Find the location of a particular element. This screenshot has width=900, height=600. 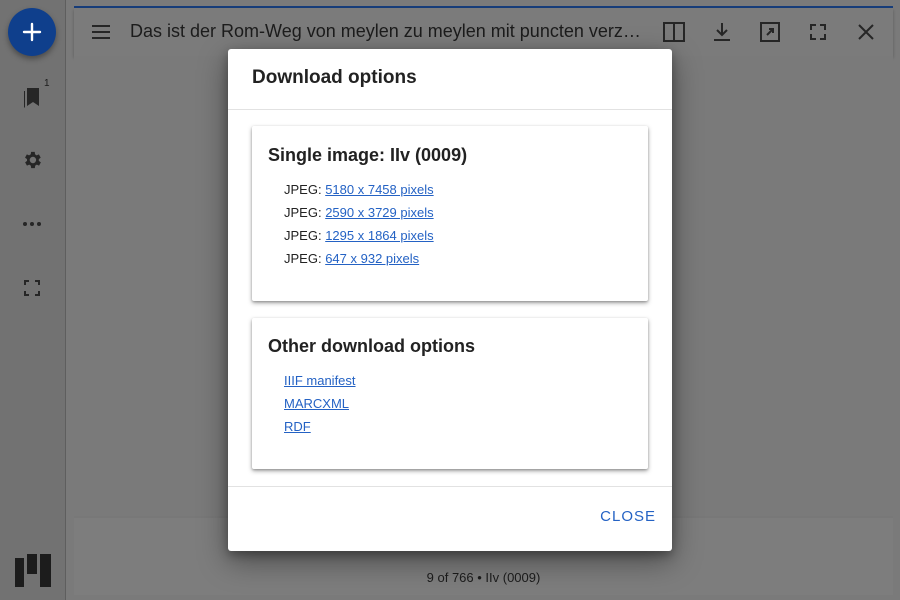

close-icon is located at coordinates (866, 32).